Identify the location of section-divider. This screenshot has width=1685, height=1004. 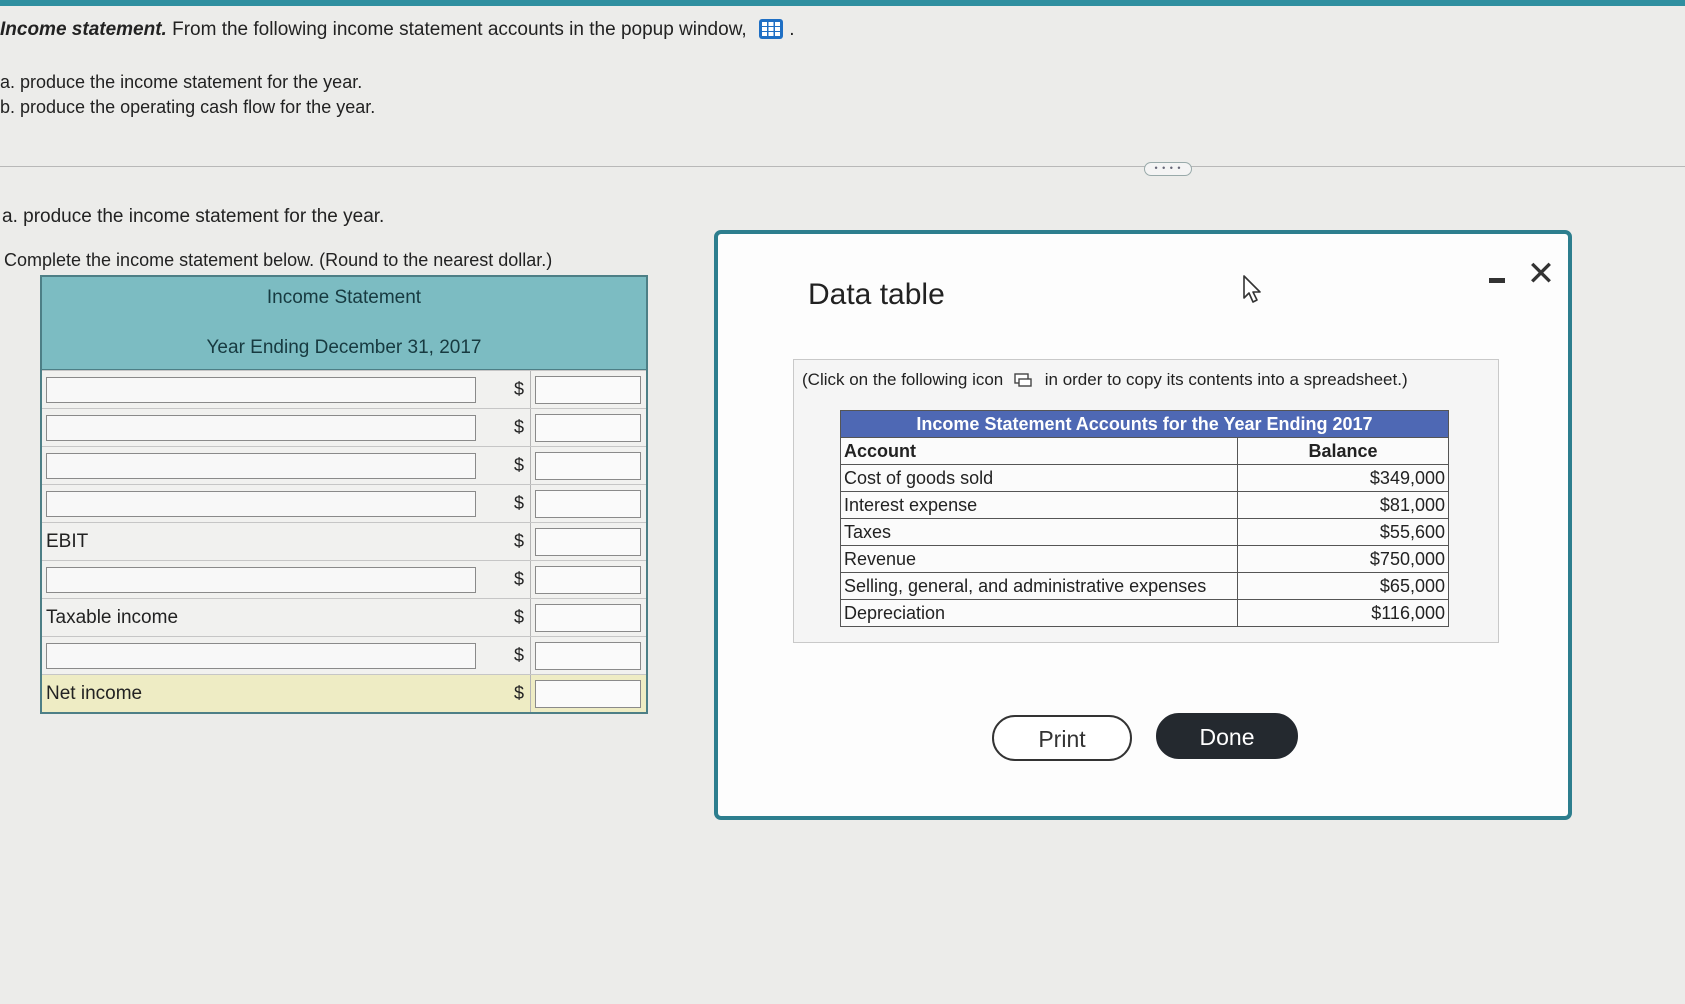
(842, 166).